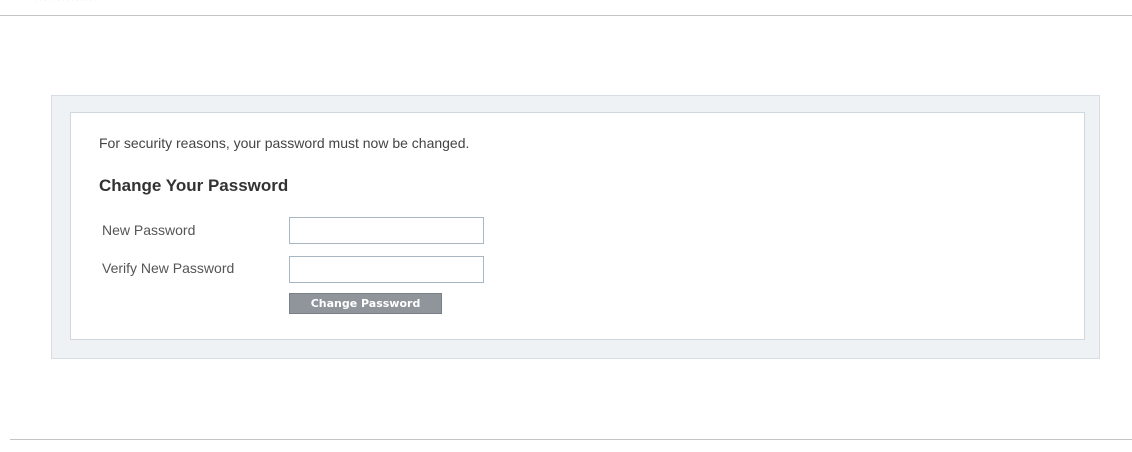 The height and width of the screenshot is (452, 1132). Describe the element at coordinates (386, 269) in the screenshot. I see `verify-password-input` at that location.